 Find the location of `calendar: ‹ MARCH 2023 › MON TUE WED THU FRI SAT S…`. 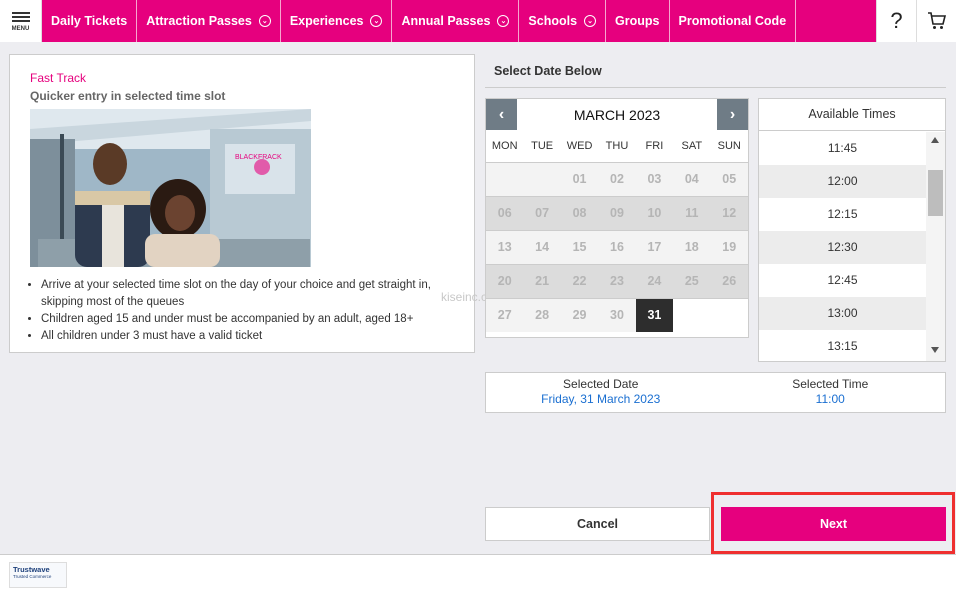

calendar: ‹ MARCH 2023 › MON TUE WED THU FRI SAT S… is located at coordinates (617, 218).